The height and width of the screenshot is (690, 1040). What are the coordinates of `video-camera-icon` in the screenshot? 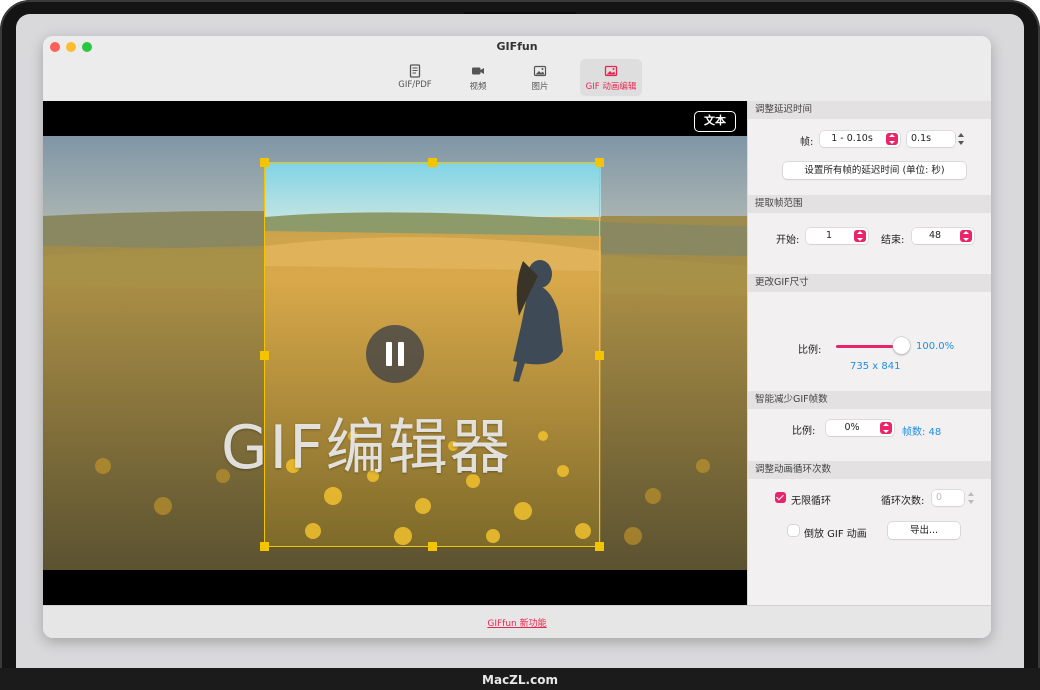 It's located at (478, 71).